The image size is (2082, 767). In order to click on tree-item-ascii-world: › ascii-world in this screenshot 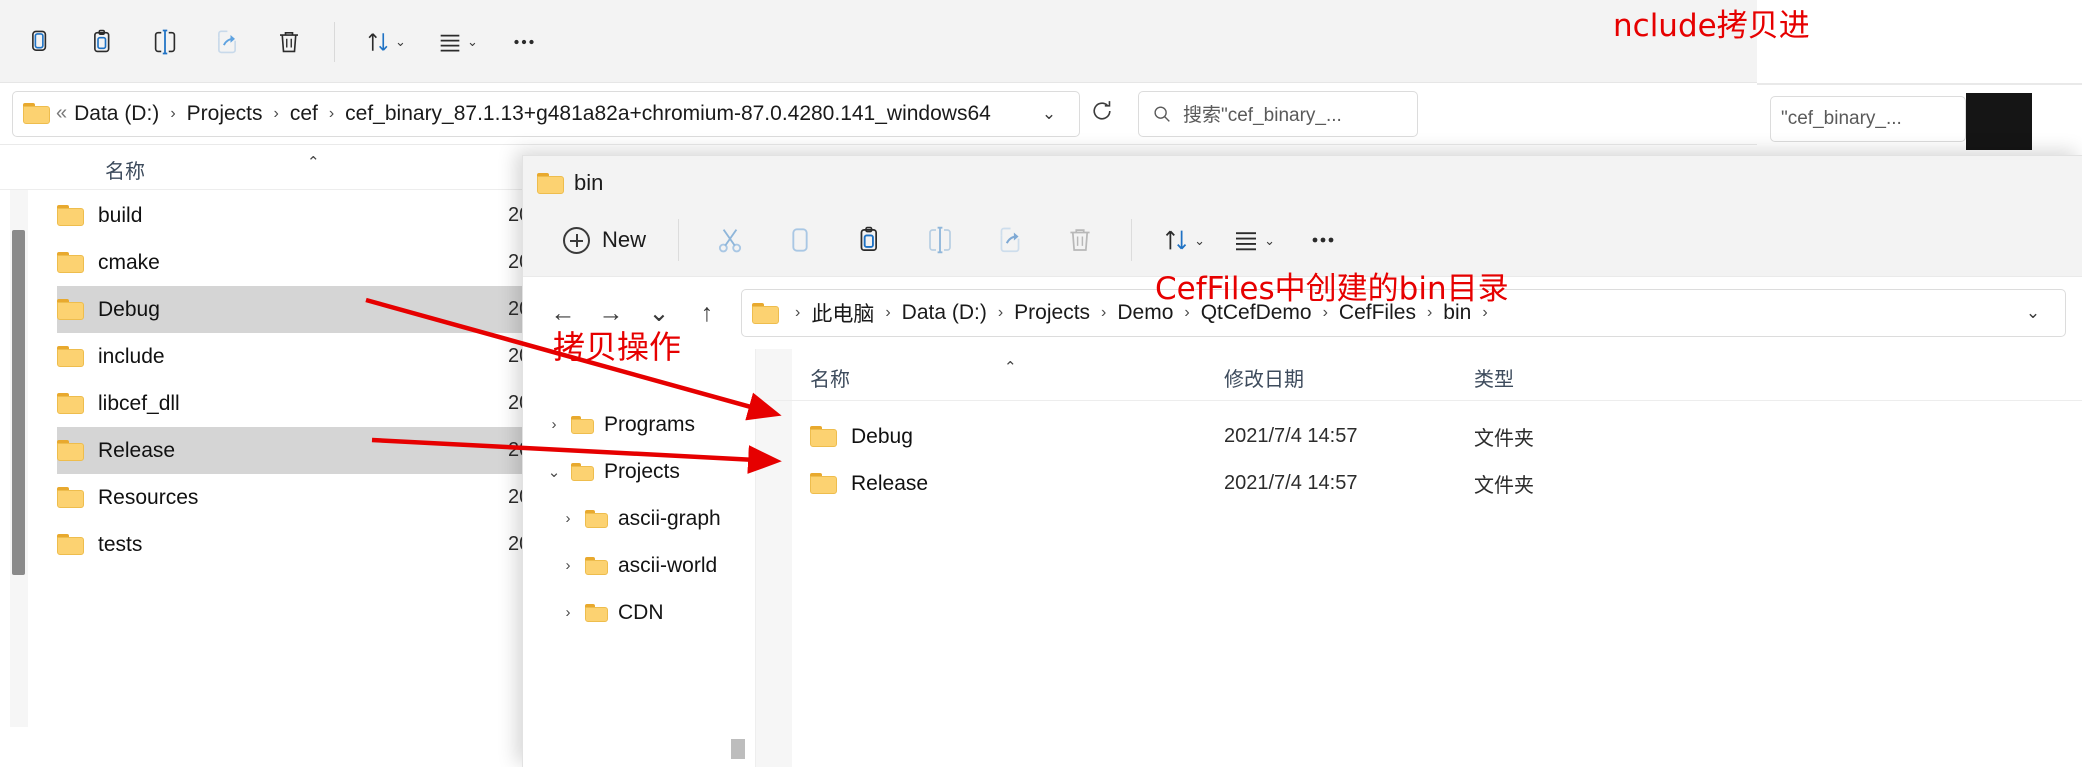, I will do `click(639, 565)`.